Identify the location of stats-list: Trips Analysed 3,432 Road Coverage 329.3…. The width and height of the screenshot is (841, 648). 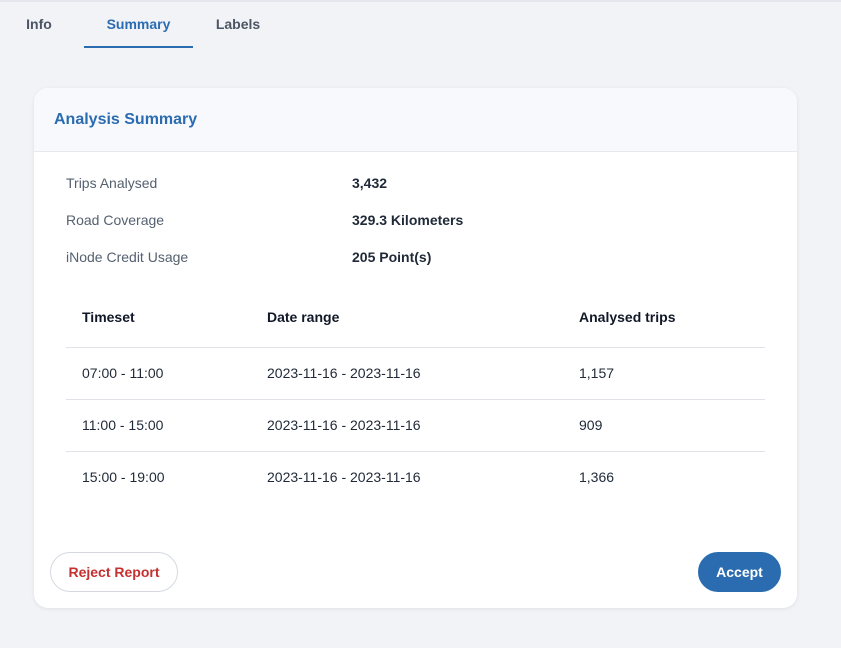
(316, 230).